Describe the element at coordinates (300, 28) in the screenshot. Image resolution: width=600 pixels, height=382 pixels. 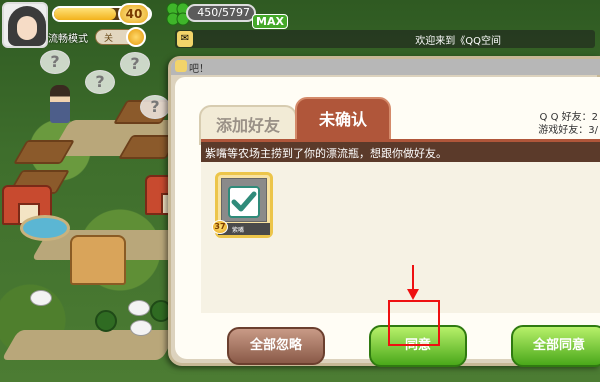
I see `top-hud: 40 450/5797 MAX 流畅模式 关 ✉ 欢迎来到《QQ空间` at that location.